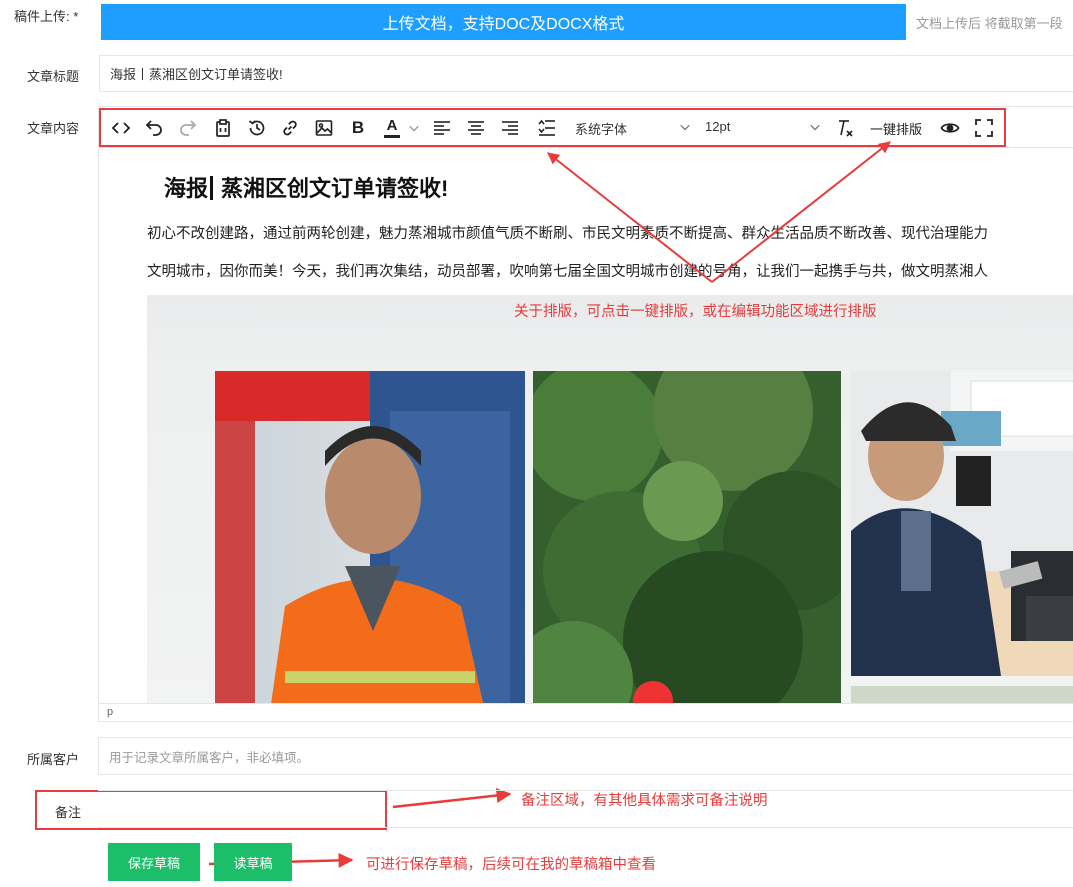  Describe the element at coordinates (601, 129) in the screenshot. I see `font-family-value: 系统字体` at that location.